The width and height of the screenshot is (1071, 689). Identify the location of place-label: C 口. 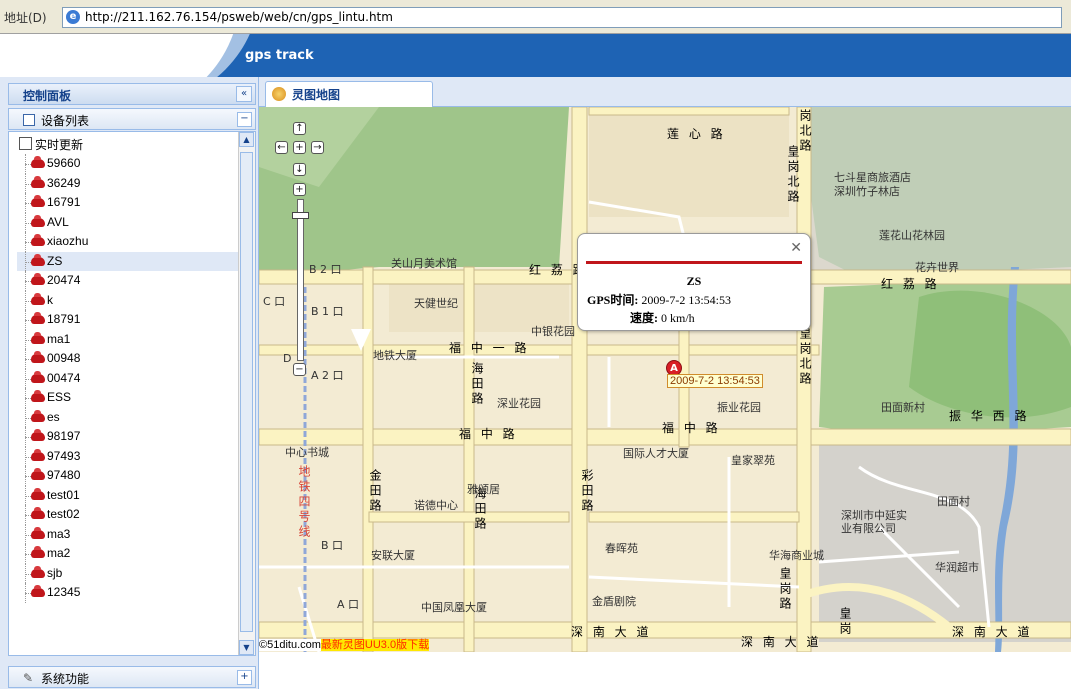
(274, 301).